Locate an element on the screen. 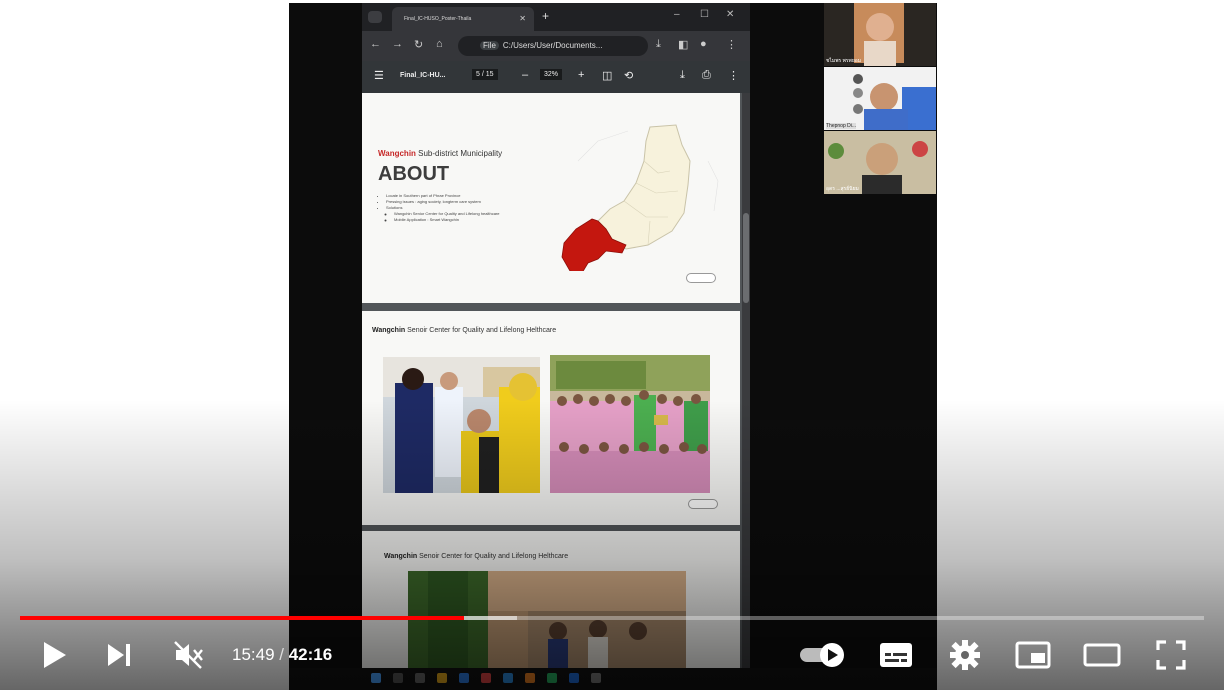 Image resolution: width=1224 pixels, height=690 pixels. page-total: / 15 is located at coordinates (487, 74).